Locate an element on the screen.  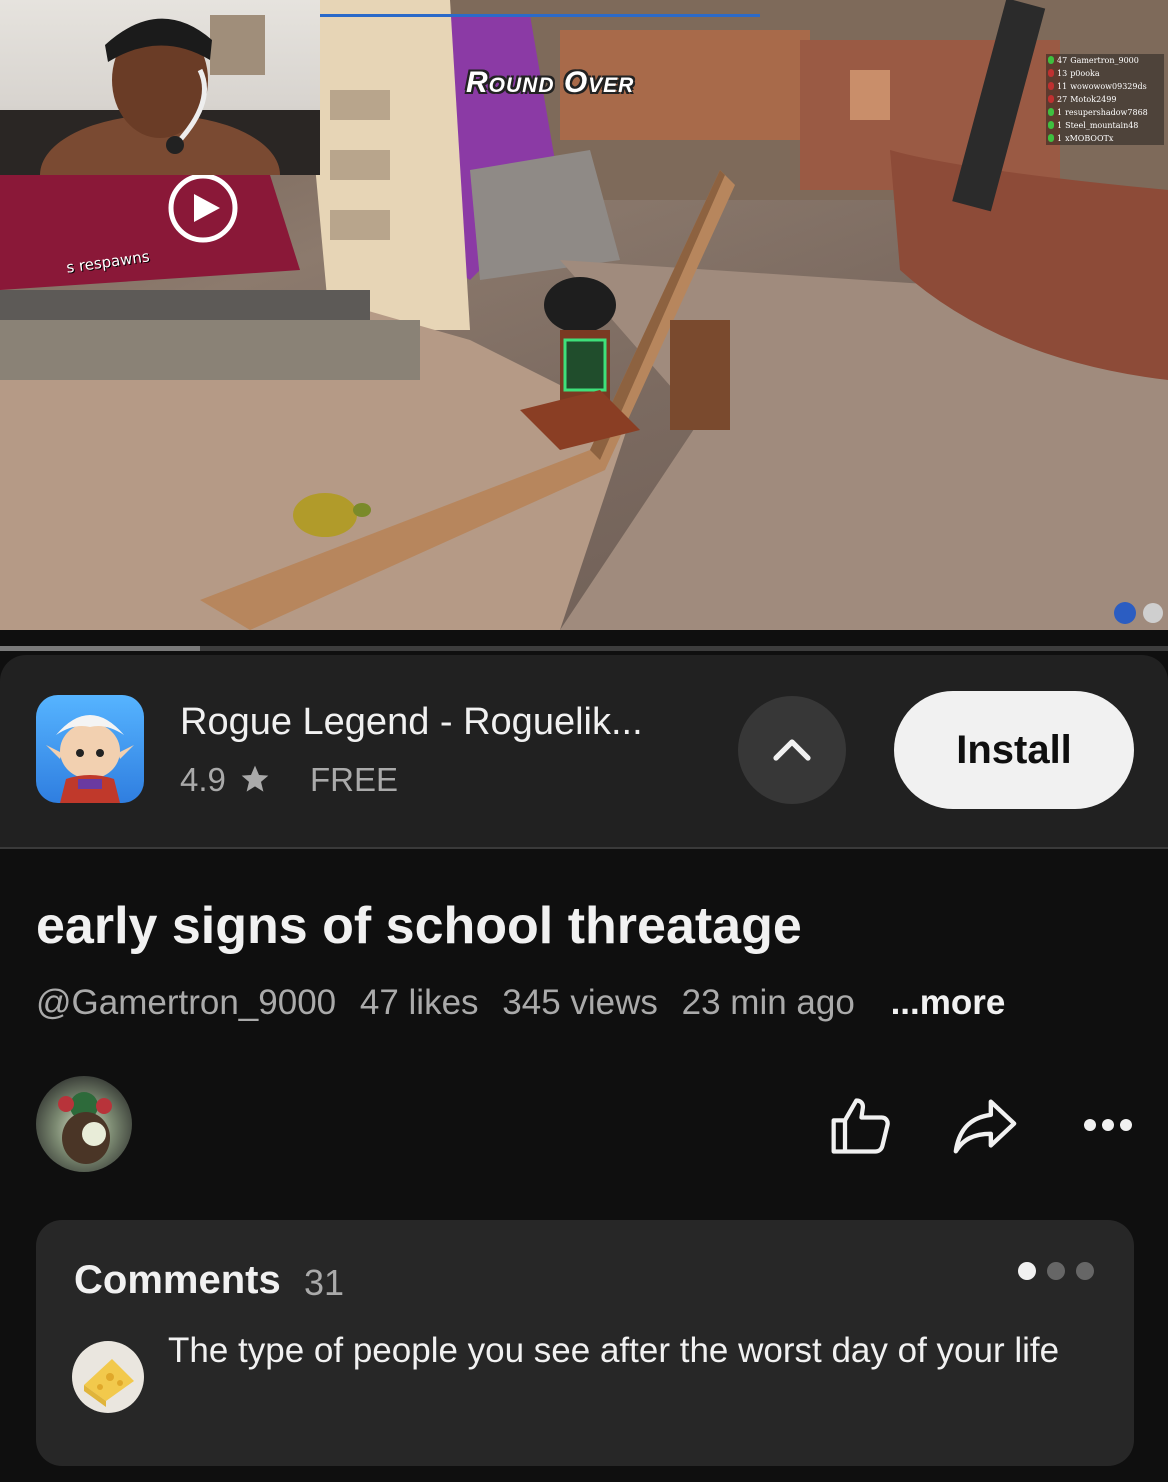
webcam-overlay is located at coordinates (160, 87).